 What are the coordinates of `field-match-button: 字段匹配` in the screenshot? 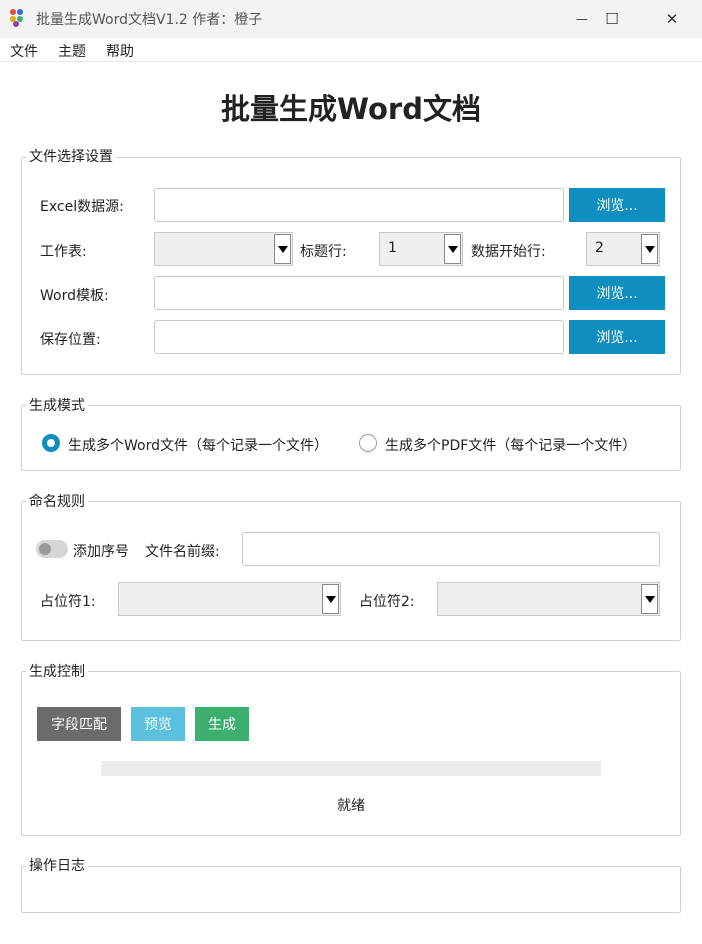 It's located at (79, 724).